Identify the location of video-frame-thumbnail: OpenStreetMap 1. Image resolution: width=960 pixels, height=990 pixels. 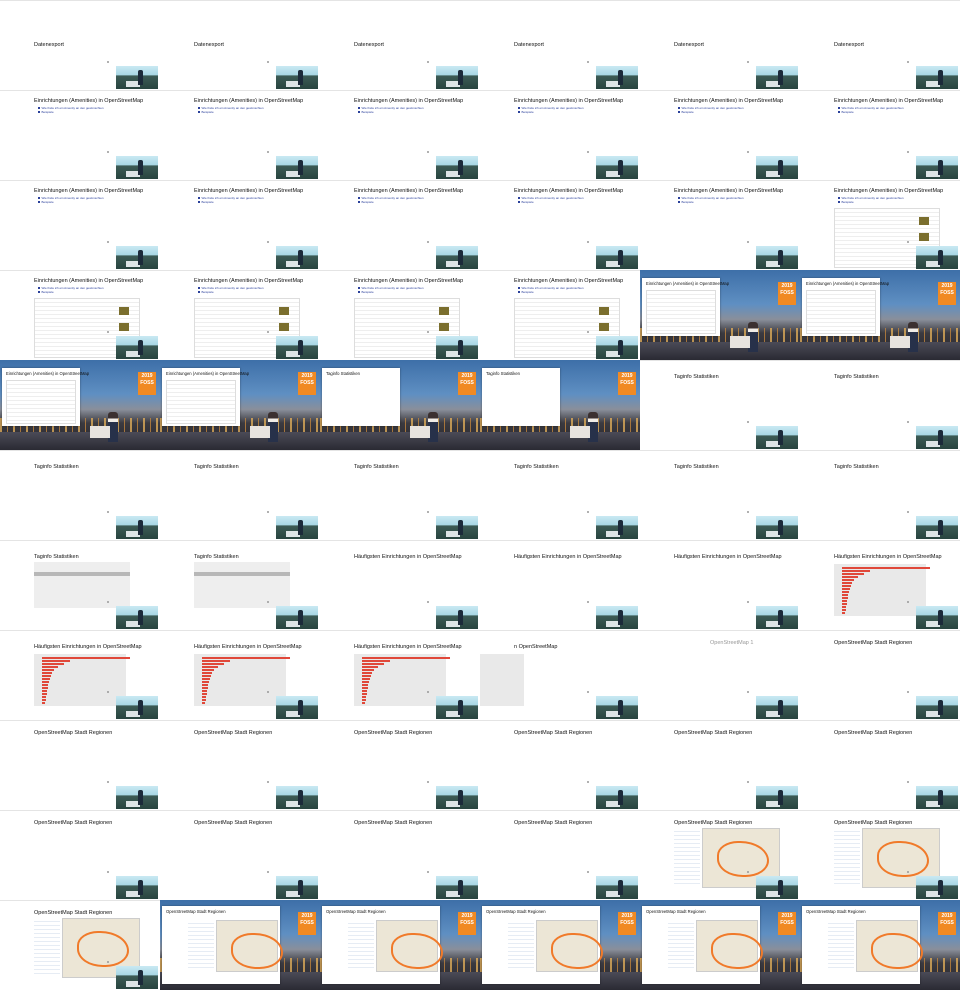
(720, 675).